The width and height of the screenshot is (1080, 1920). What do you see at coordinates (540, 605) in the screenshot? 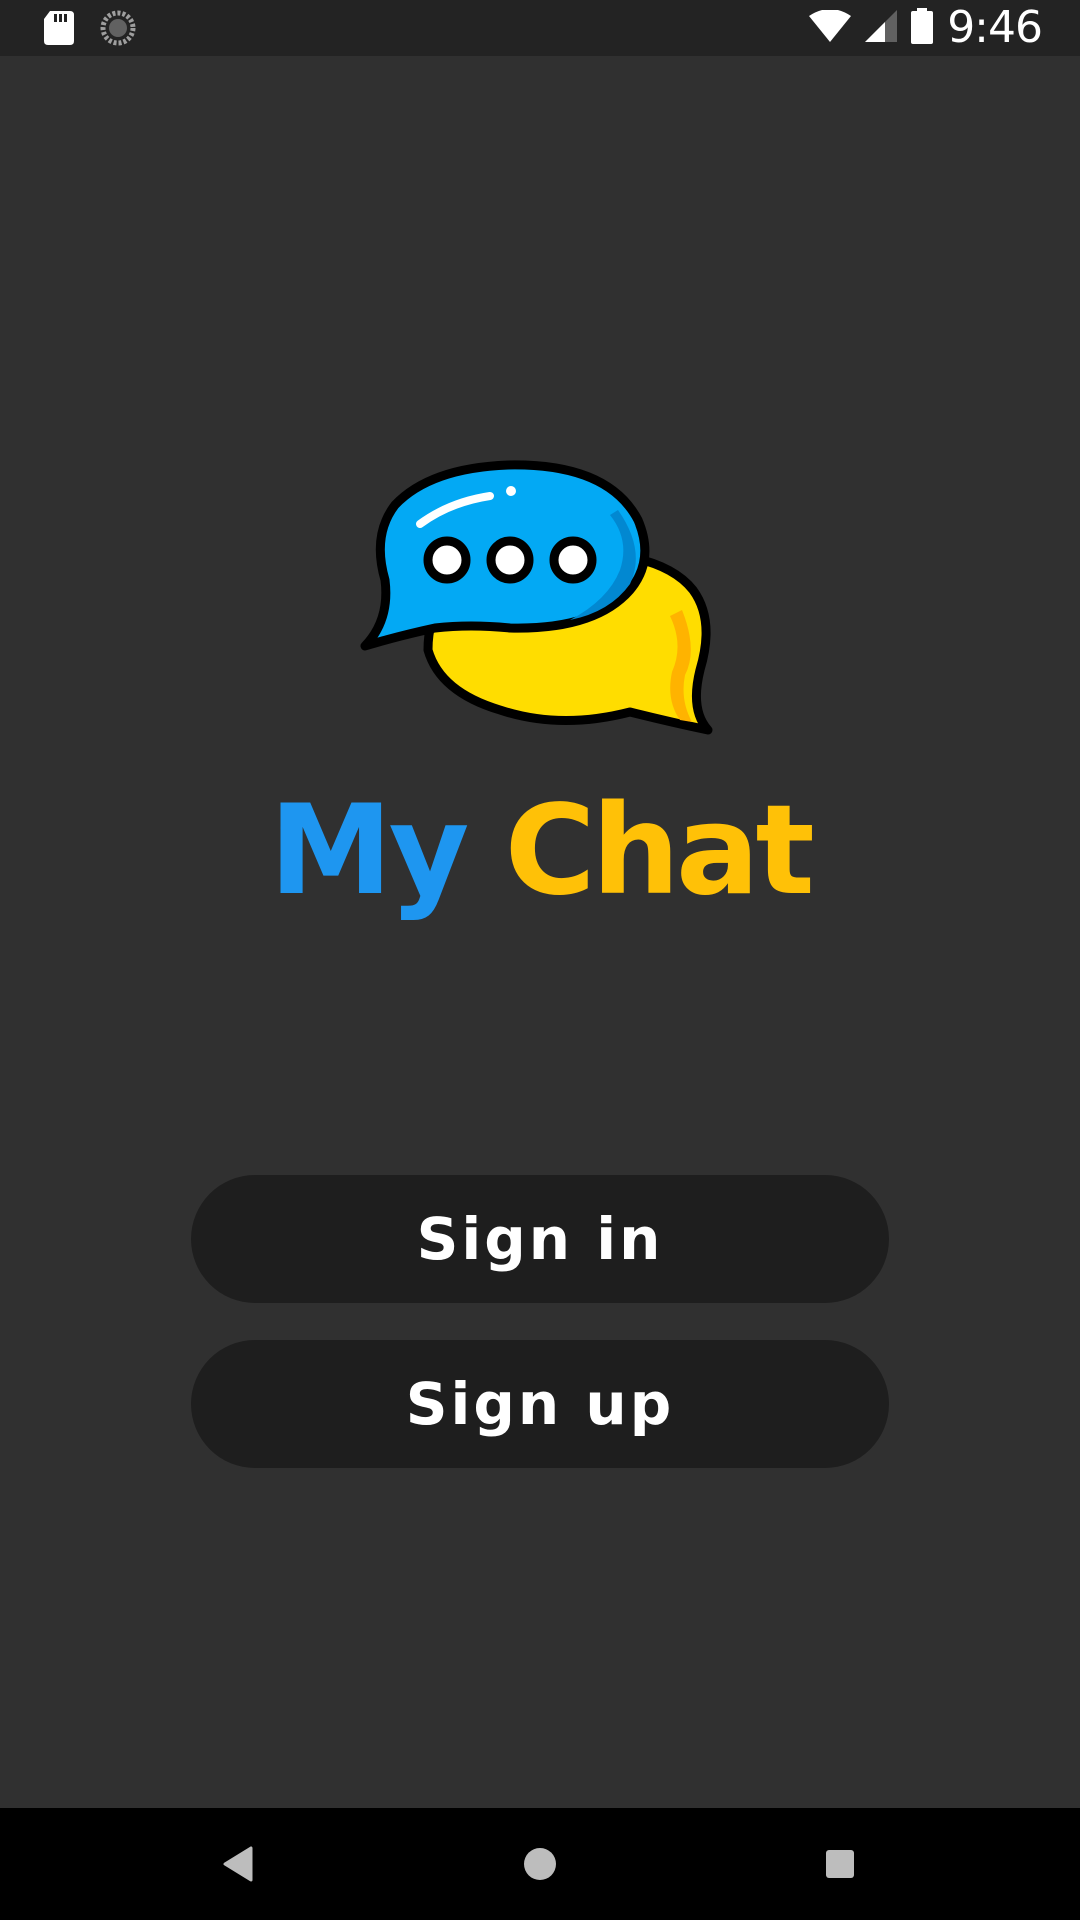
I see `chat-bubbles-icon` at bounding box center [540, 605].